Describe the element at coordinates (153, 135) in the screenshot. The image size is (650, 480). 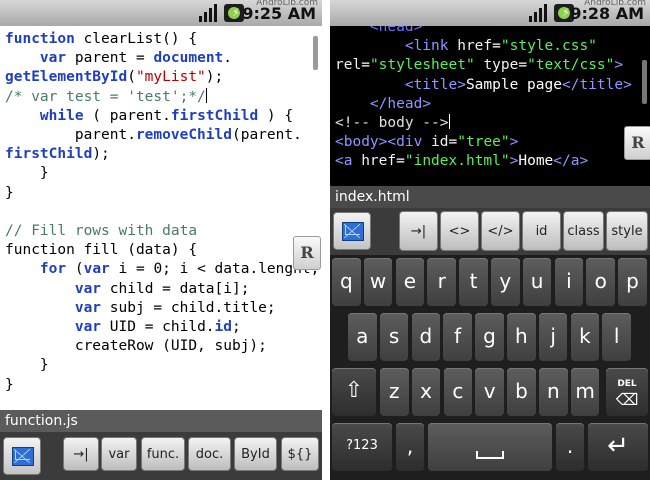
I see `code-line: parent.removeChild(parent.` at that location.